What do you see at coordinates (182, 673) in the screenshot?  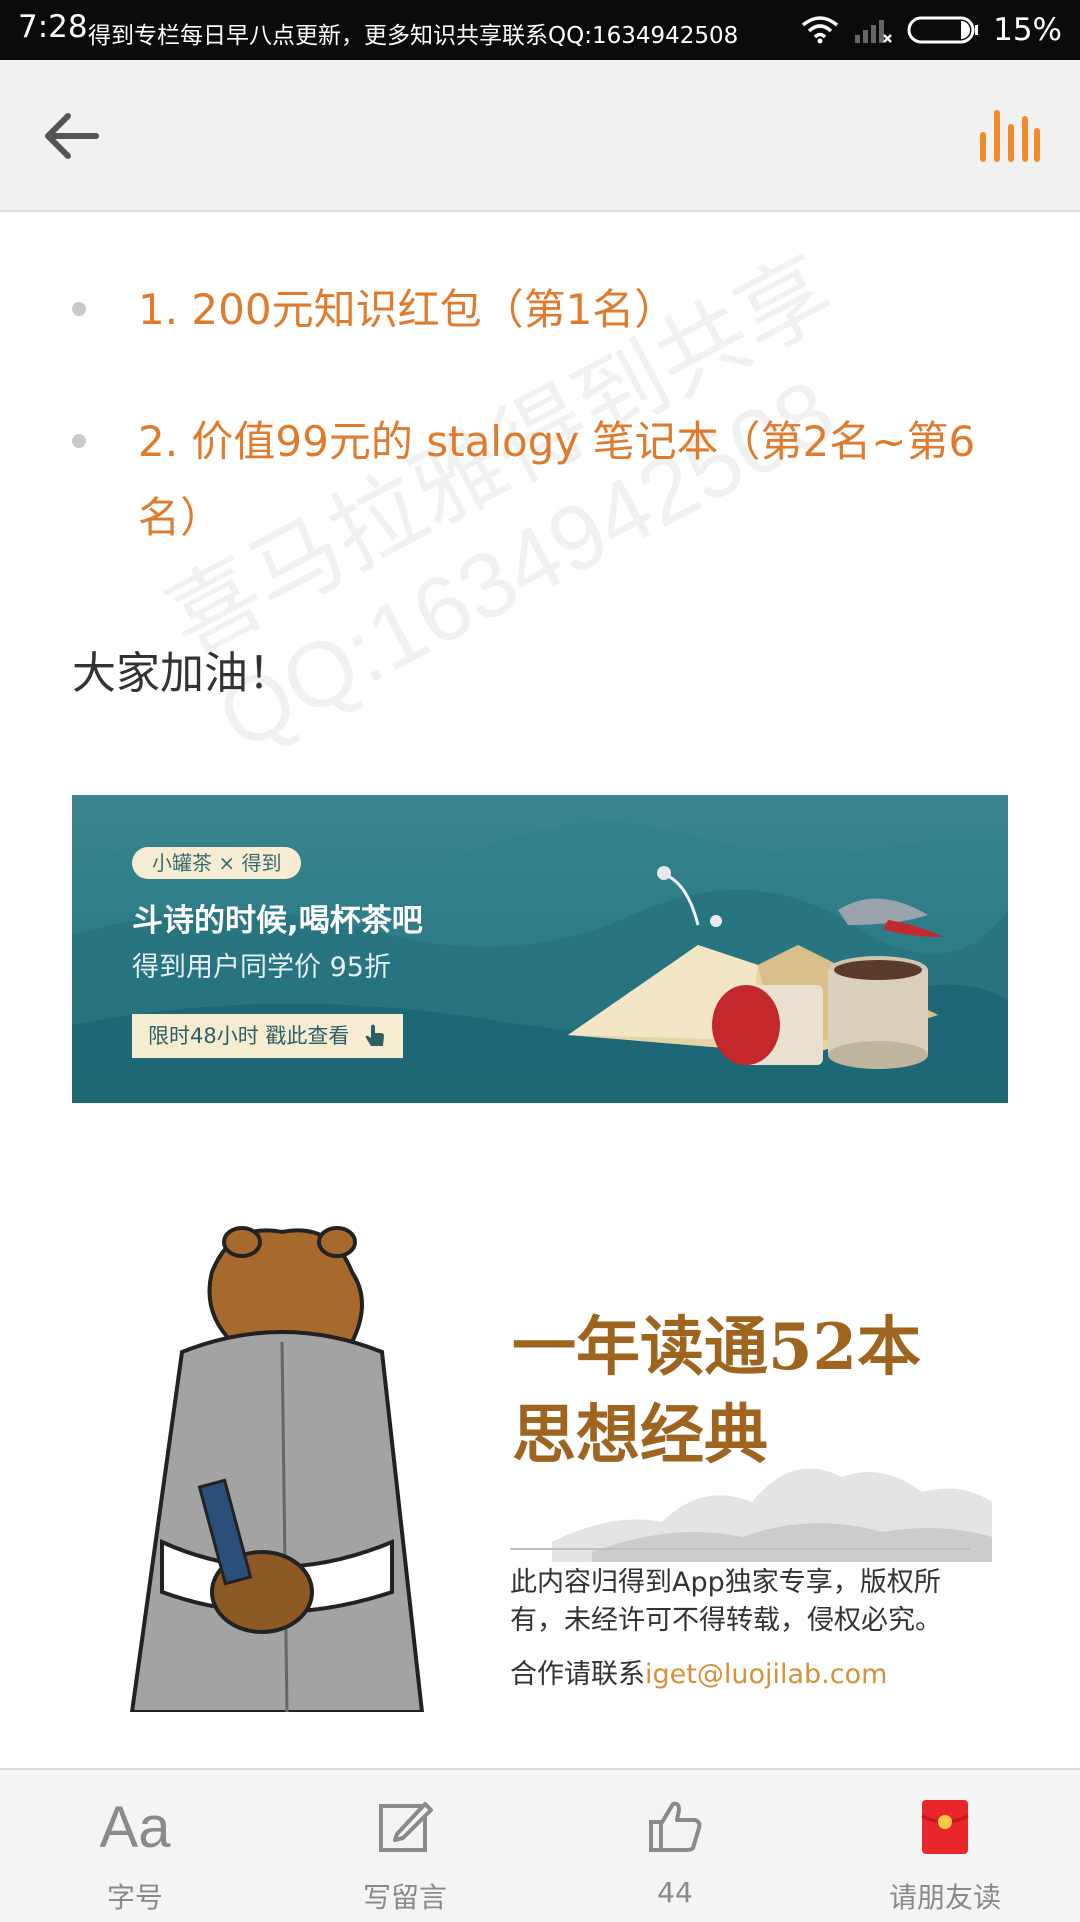 I see `closing-text: 大家加油！` at bounding box center [182, 673].